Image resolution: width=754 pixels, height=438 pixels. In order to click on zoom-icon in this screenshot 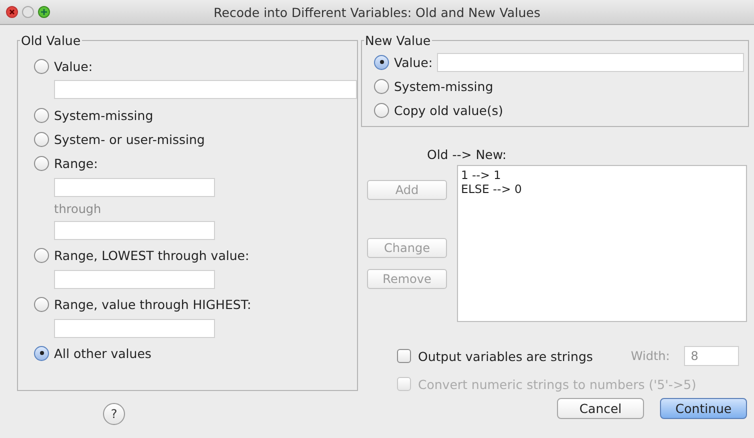, I will do `click(44, 12)`.